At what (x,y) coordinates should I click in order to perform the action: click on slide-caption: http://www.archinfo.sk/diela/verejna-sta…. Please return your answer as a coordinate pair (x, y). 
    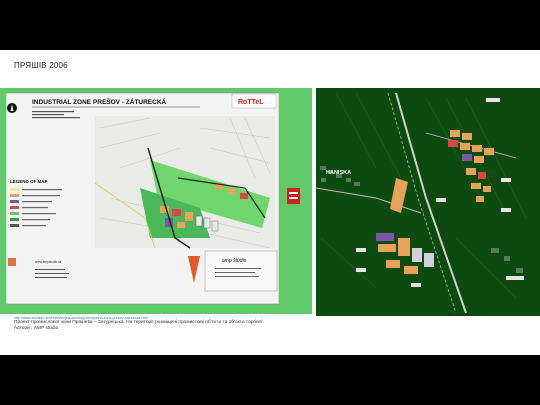
    Looking at the image, I should click on (249, 324).